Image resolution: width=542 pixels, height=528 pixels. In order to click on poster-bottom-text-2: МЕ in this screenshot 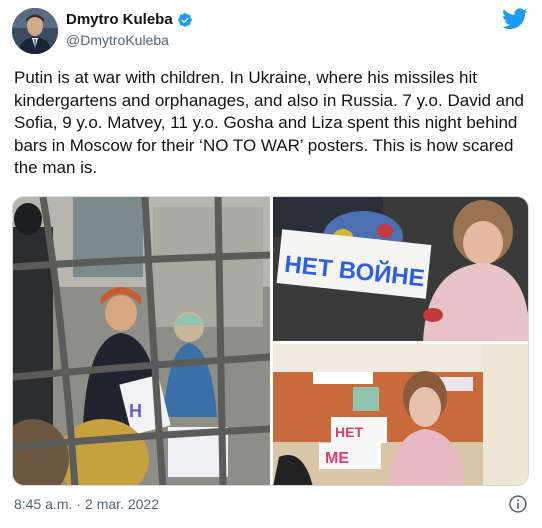, I will do `click(337, 458)`.